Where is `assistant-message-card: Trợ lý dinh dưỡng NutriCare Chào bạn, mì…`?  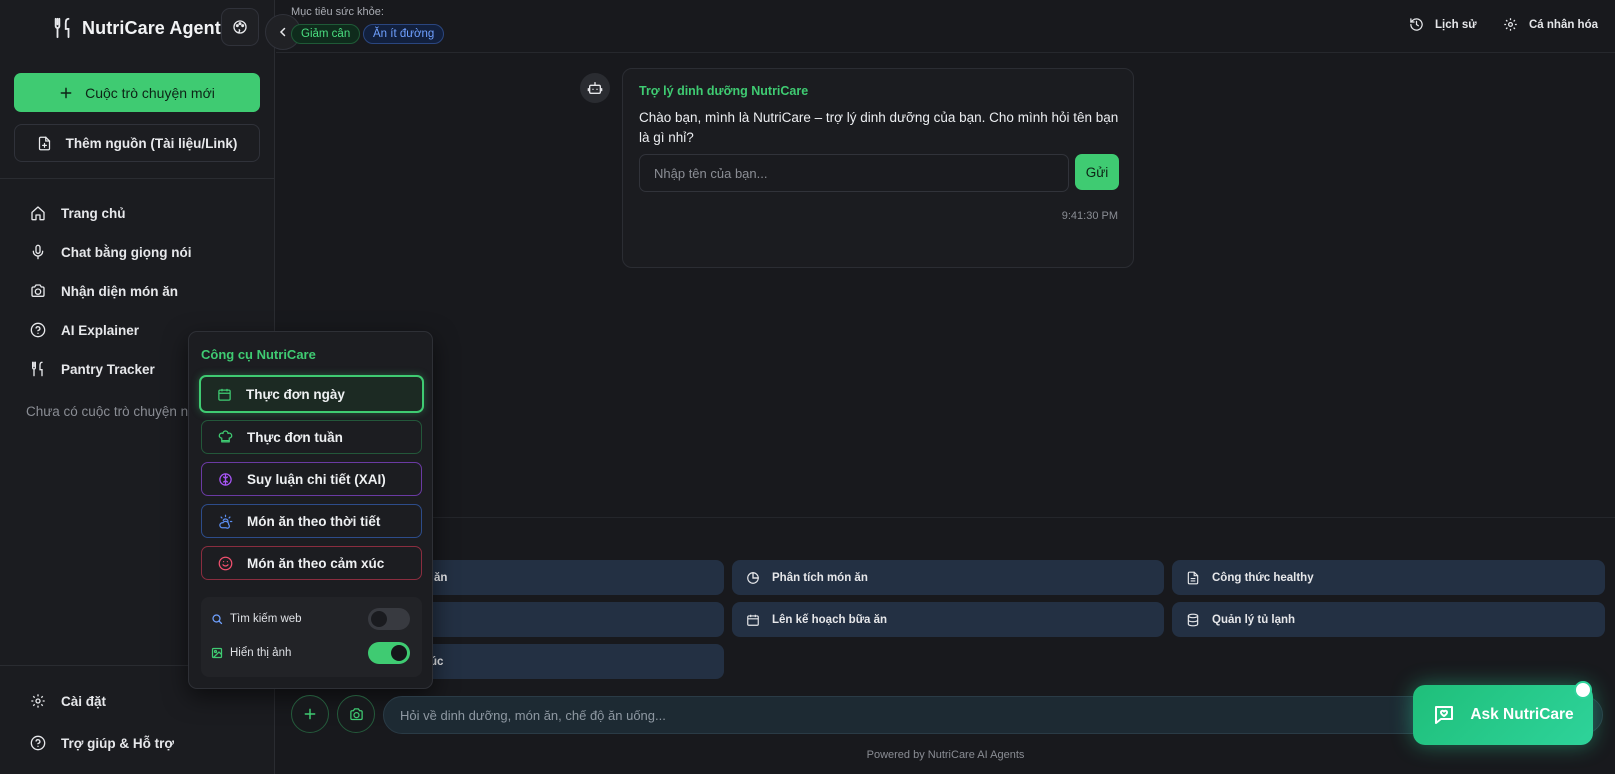 assistant-message-card: Trợ lý dinh dưỡng NutriCare Chào bạn, mì… is located at coordinates (878, 168).